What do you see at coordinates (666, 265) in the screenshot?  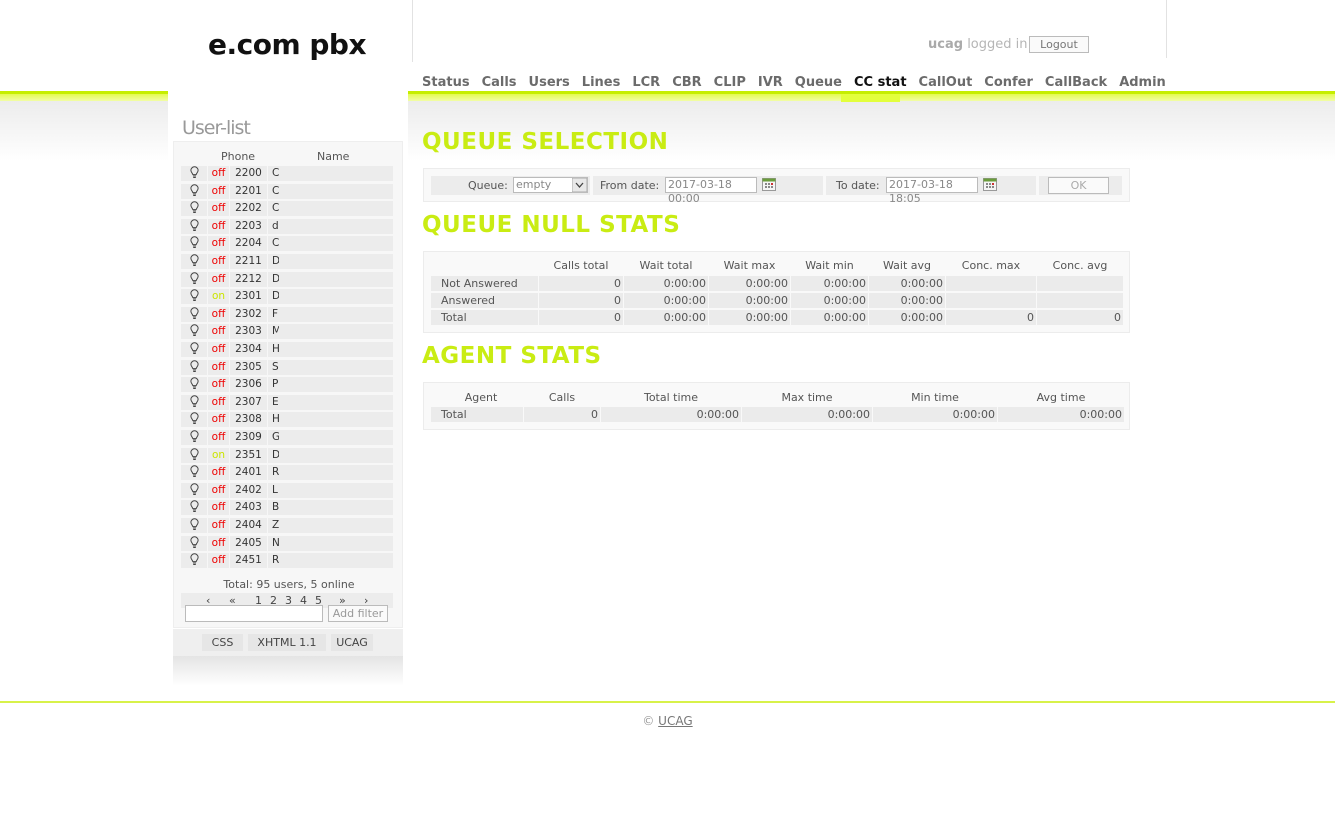 I see `qns-col-header: Wait total` at bounding box center [666, 265].